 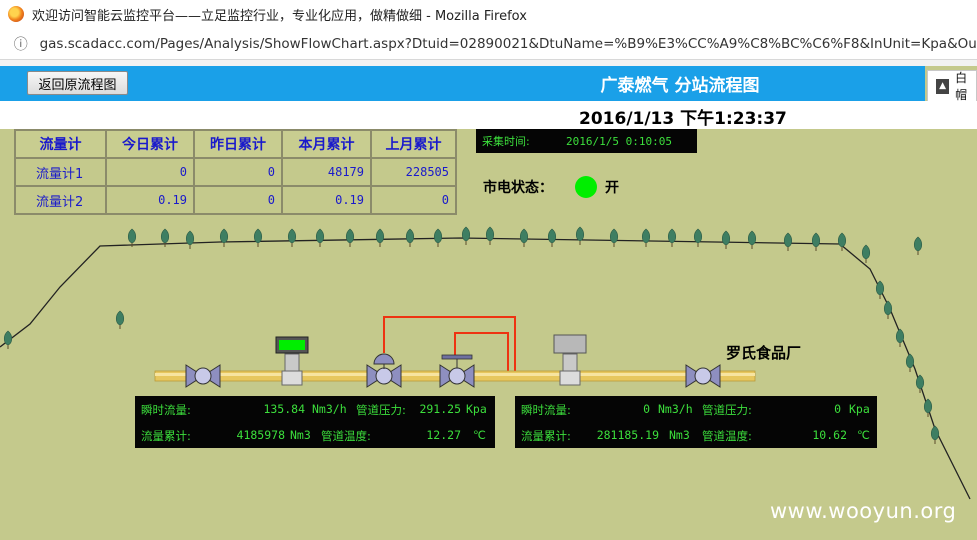 What do you see at coordinates (586, 141) in the screenshot?
I see `collect-time-box: 采集时间: 2016/1/5 0:10:05` at bounding box center [586, 141].